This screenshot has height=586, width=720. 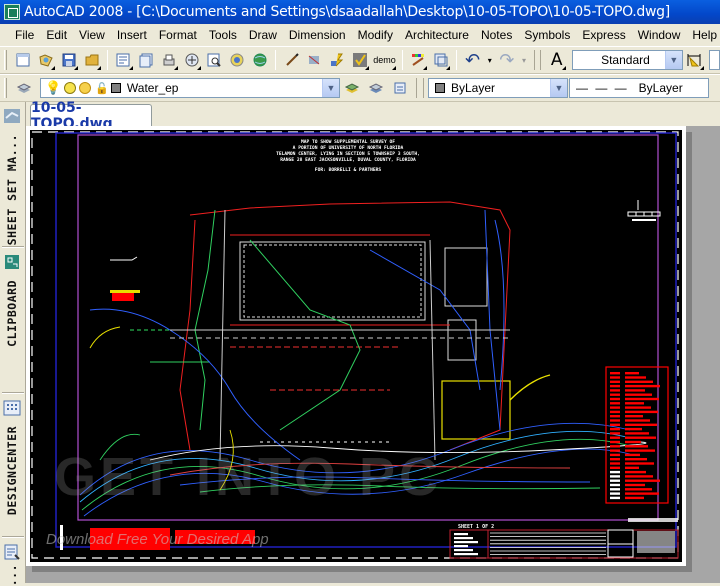 I want to click on open-icon, so click(x=46, y=60).